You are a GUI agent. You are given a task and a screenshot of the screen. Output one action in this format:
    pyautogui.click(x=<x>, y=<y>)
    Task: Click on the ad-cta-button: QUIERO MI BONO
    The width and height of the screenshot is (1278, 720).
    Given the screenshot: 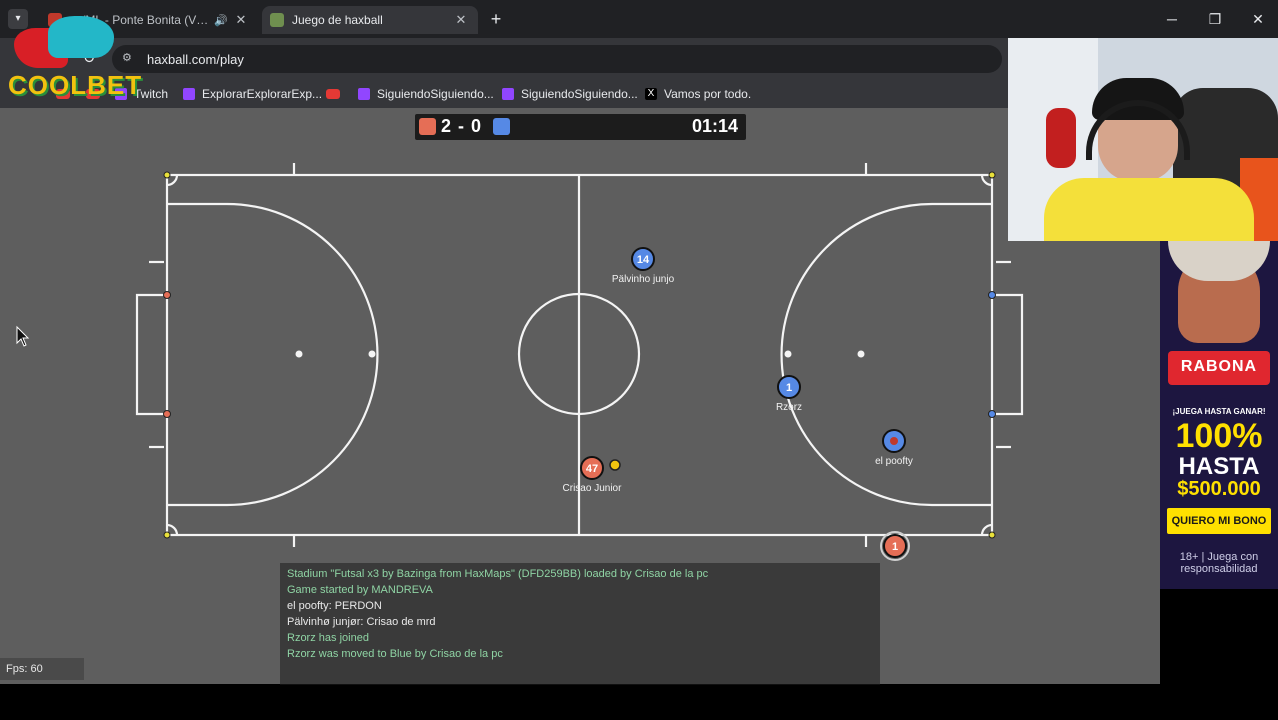 What is the action you would take?
    pyautogui.click(x=1219, y=521)
    